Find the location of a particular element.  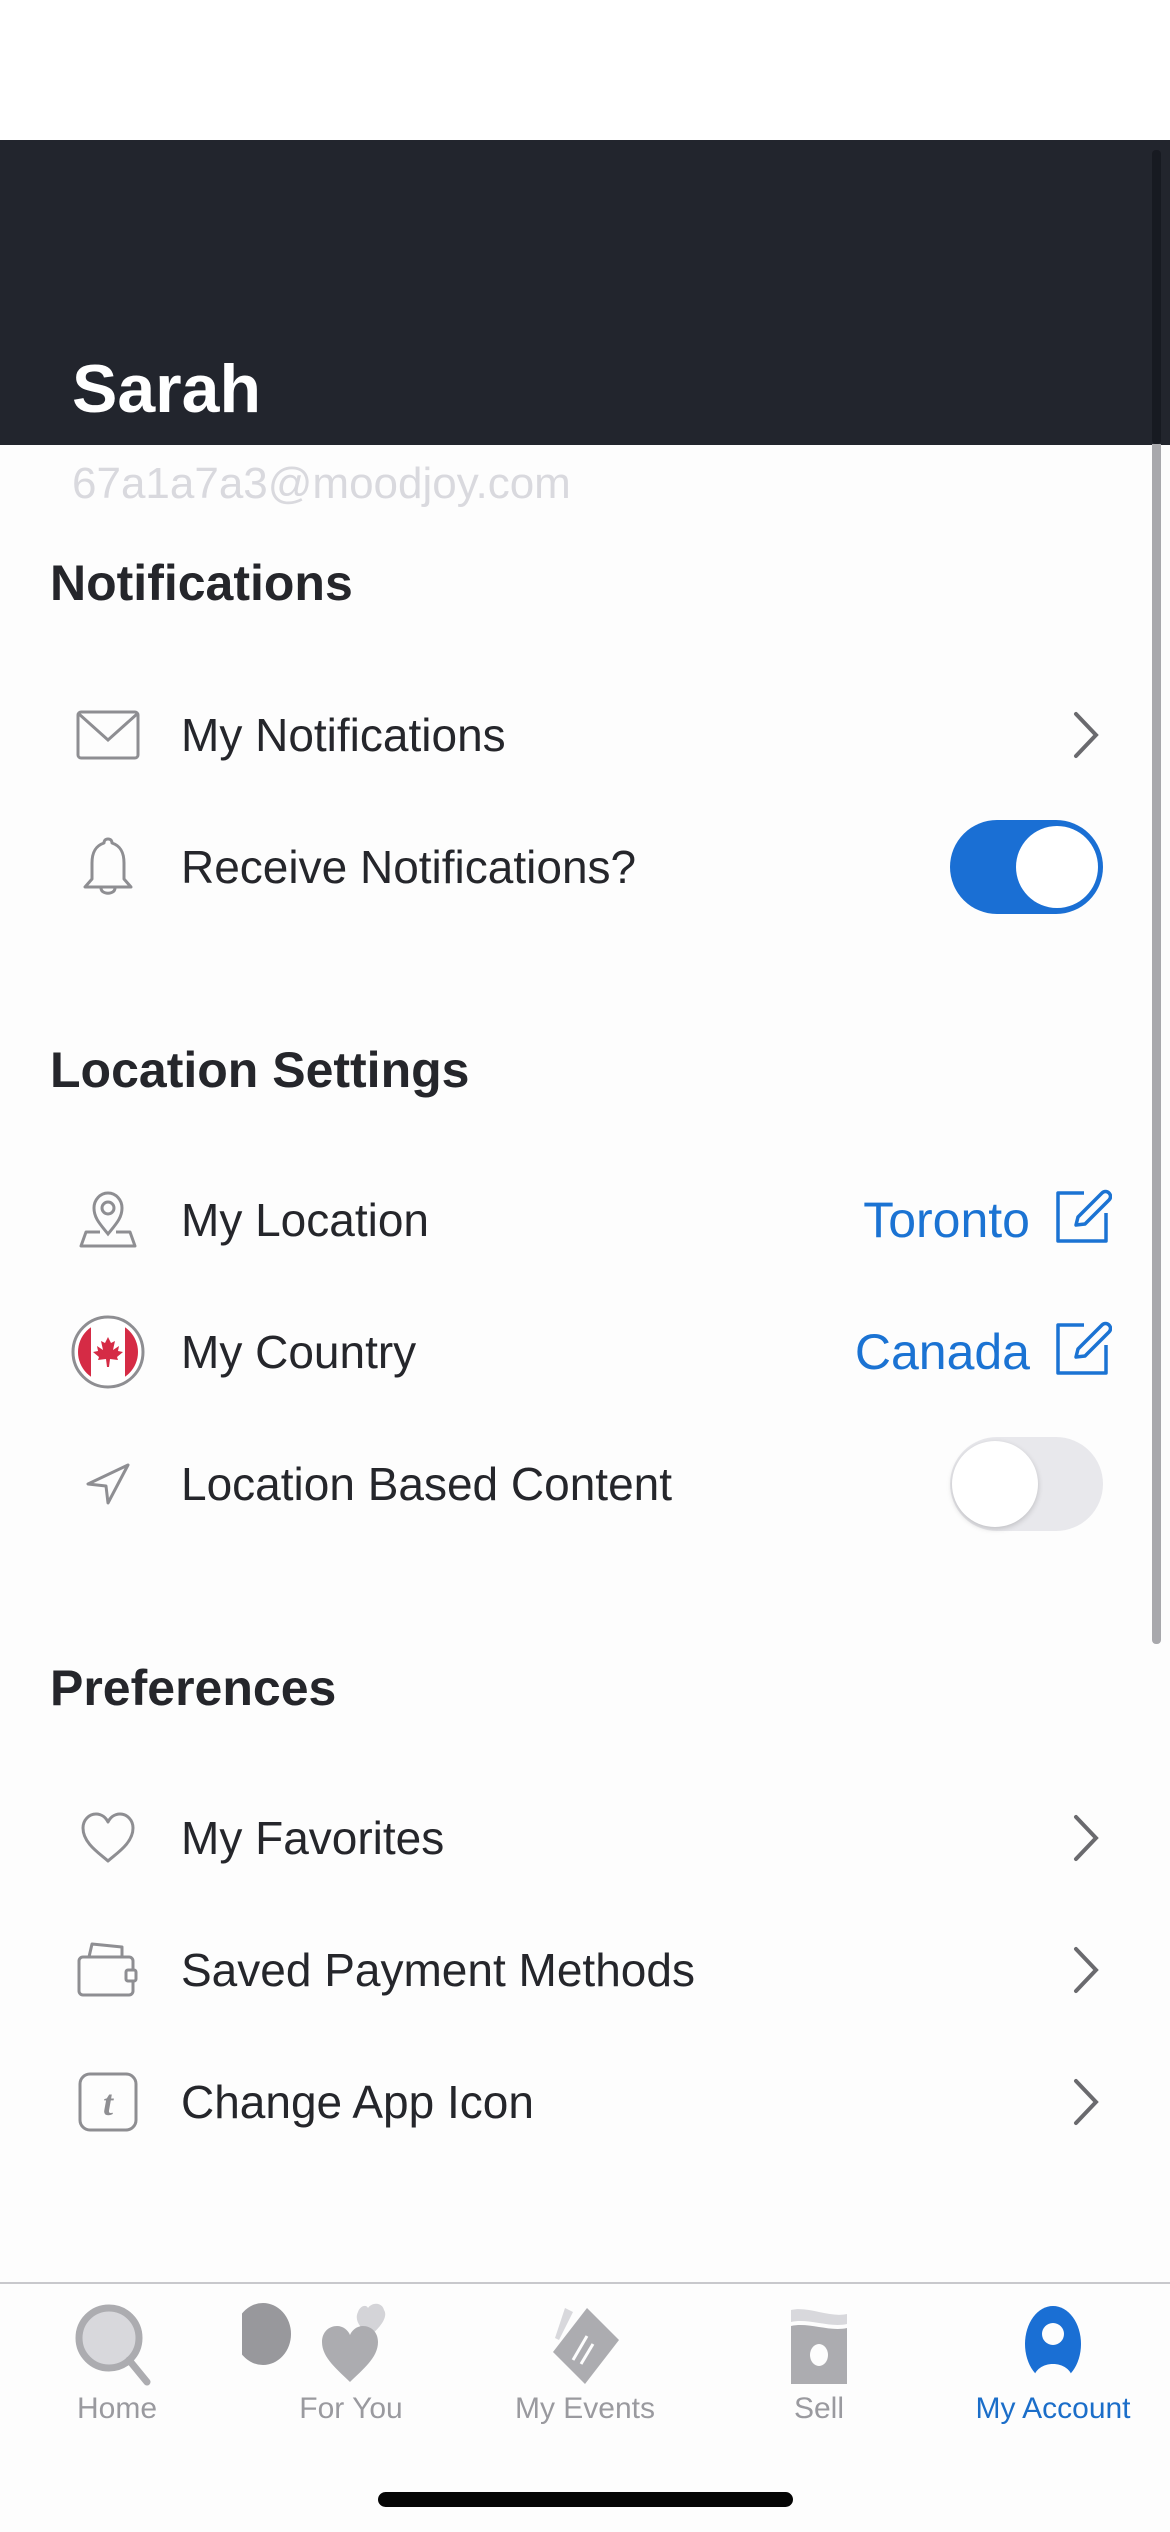

tab-label: My Account is located at coordinates (1053, 2408).